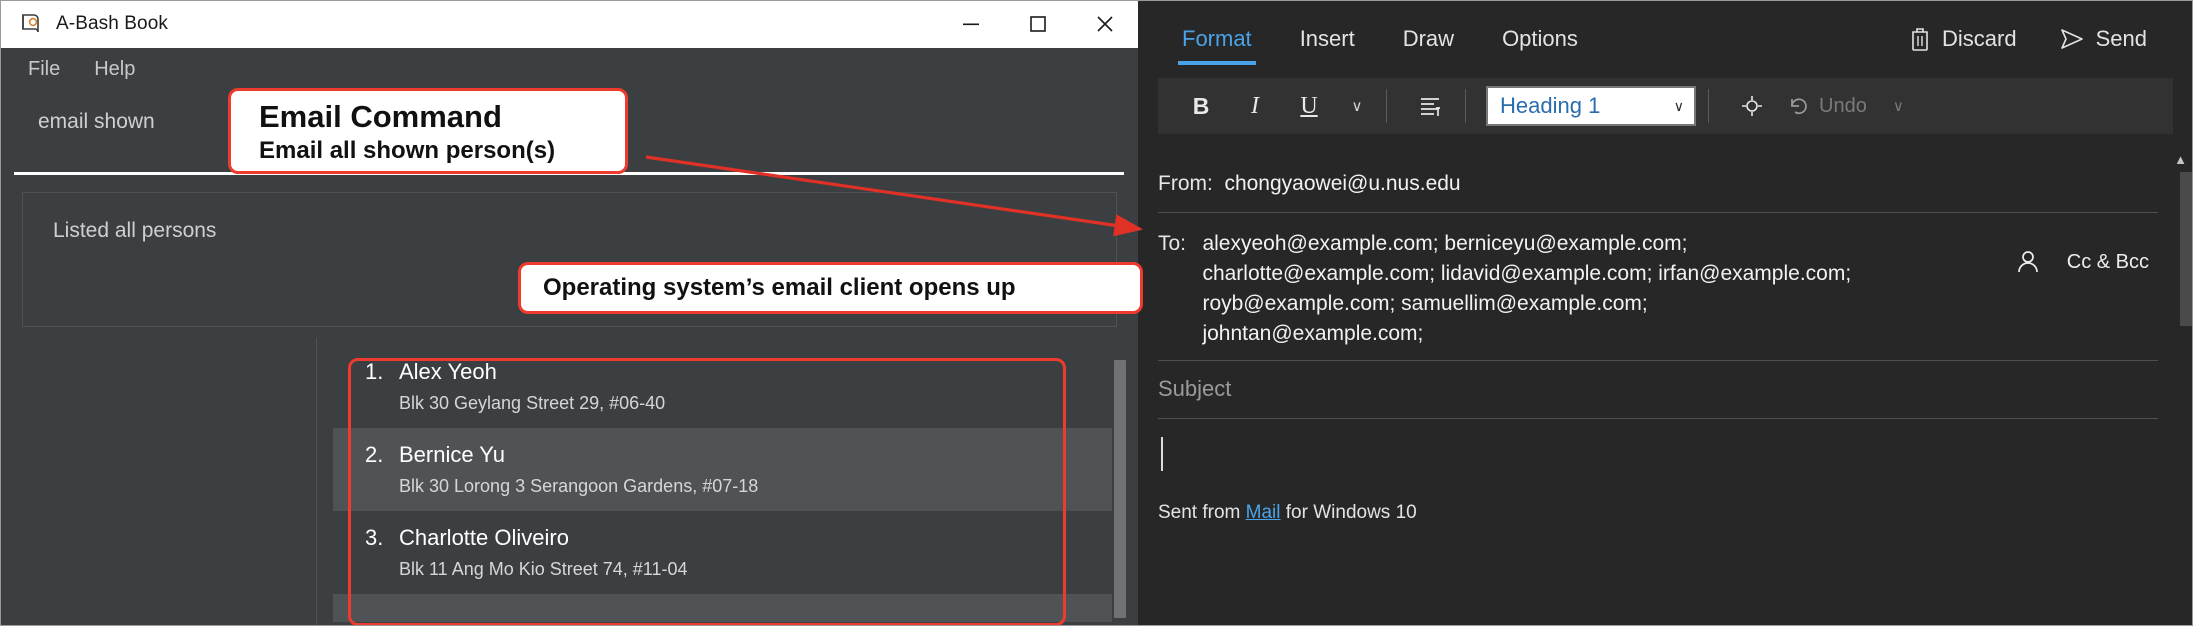  Describe the element at coordinates (1263, 512) in the screenshot. I see `mail-app-link: Mail` at that location.